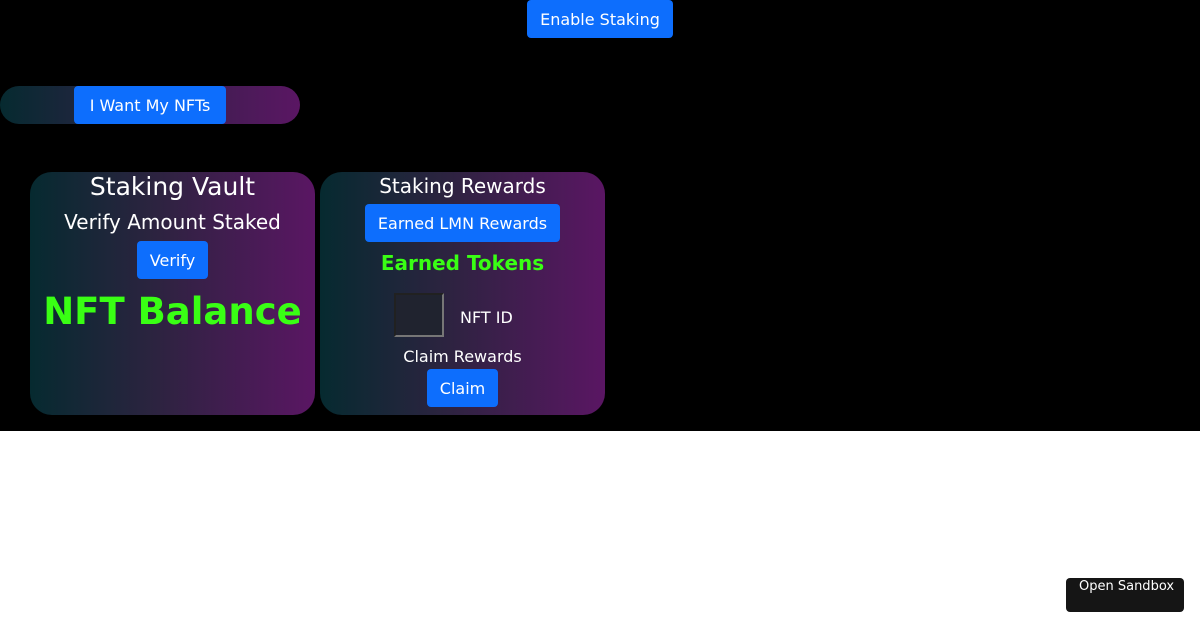 This screenshot has height=630, width=1200. I want to click on earned-lmn-rewards-button: Earned LMN Rewards, so click(462, 223).